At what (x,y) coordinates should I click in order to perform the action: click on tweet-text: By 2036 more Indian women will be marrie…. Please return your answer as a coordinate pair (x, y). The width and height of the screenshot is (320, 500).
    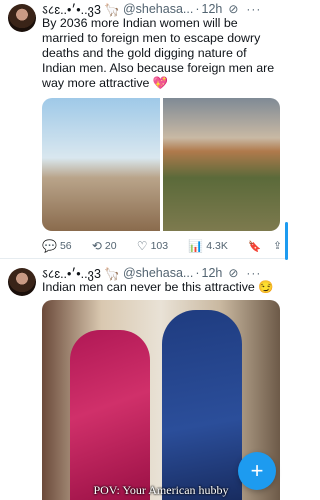
    Looking at the image, I should click on (158, 53).